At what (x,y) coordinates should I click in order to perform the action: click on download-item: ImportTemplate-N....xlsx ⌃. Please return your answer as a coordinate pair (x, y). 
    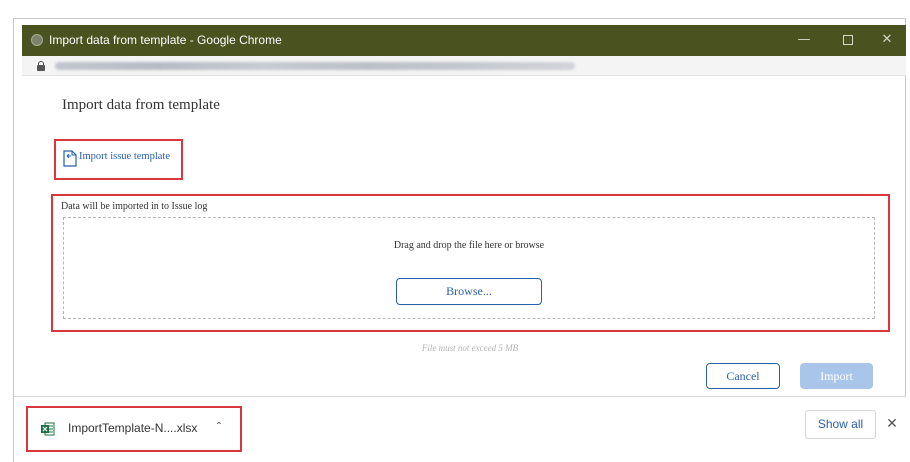
    Looking at the image, I should click on (134, 429).